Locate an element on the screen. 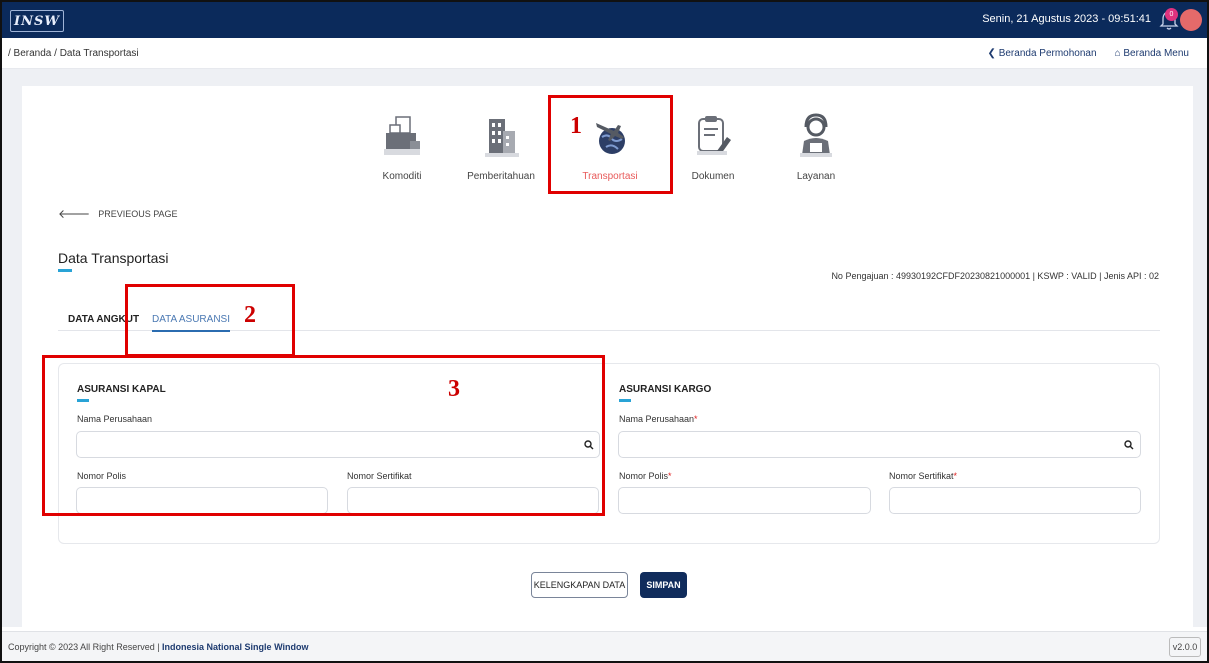  step-dokumen: Dokumen is located at coordinates (713, 146).